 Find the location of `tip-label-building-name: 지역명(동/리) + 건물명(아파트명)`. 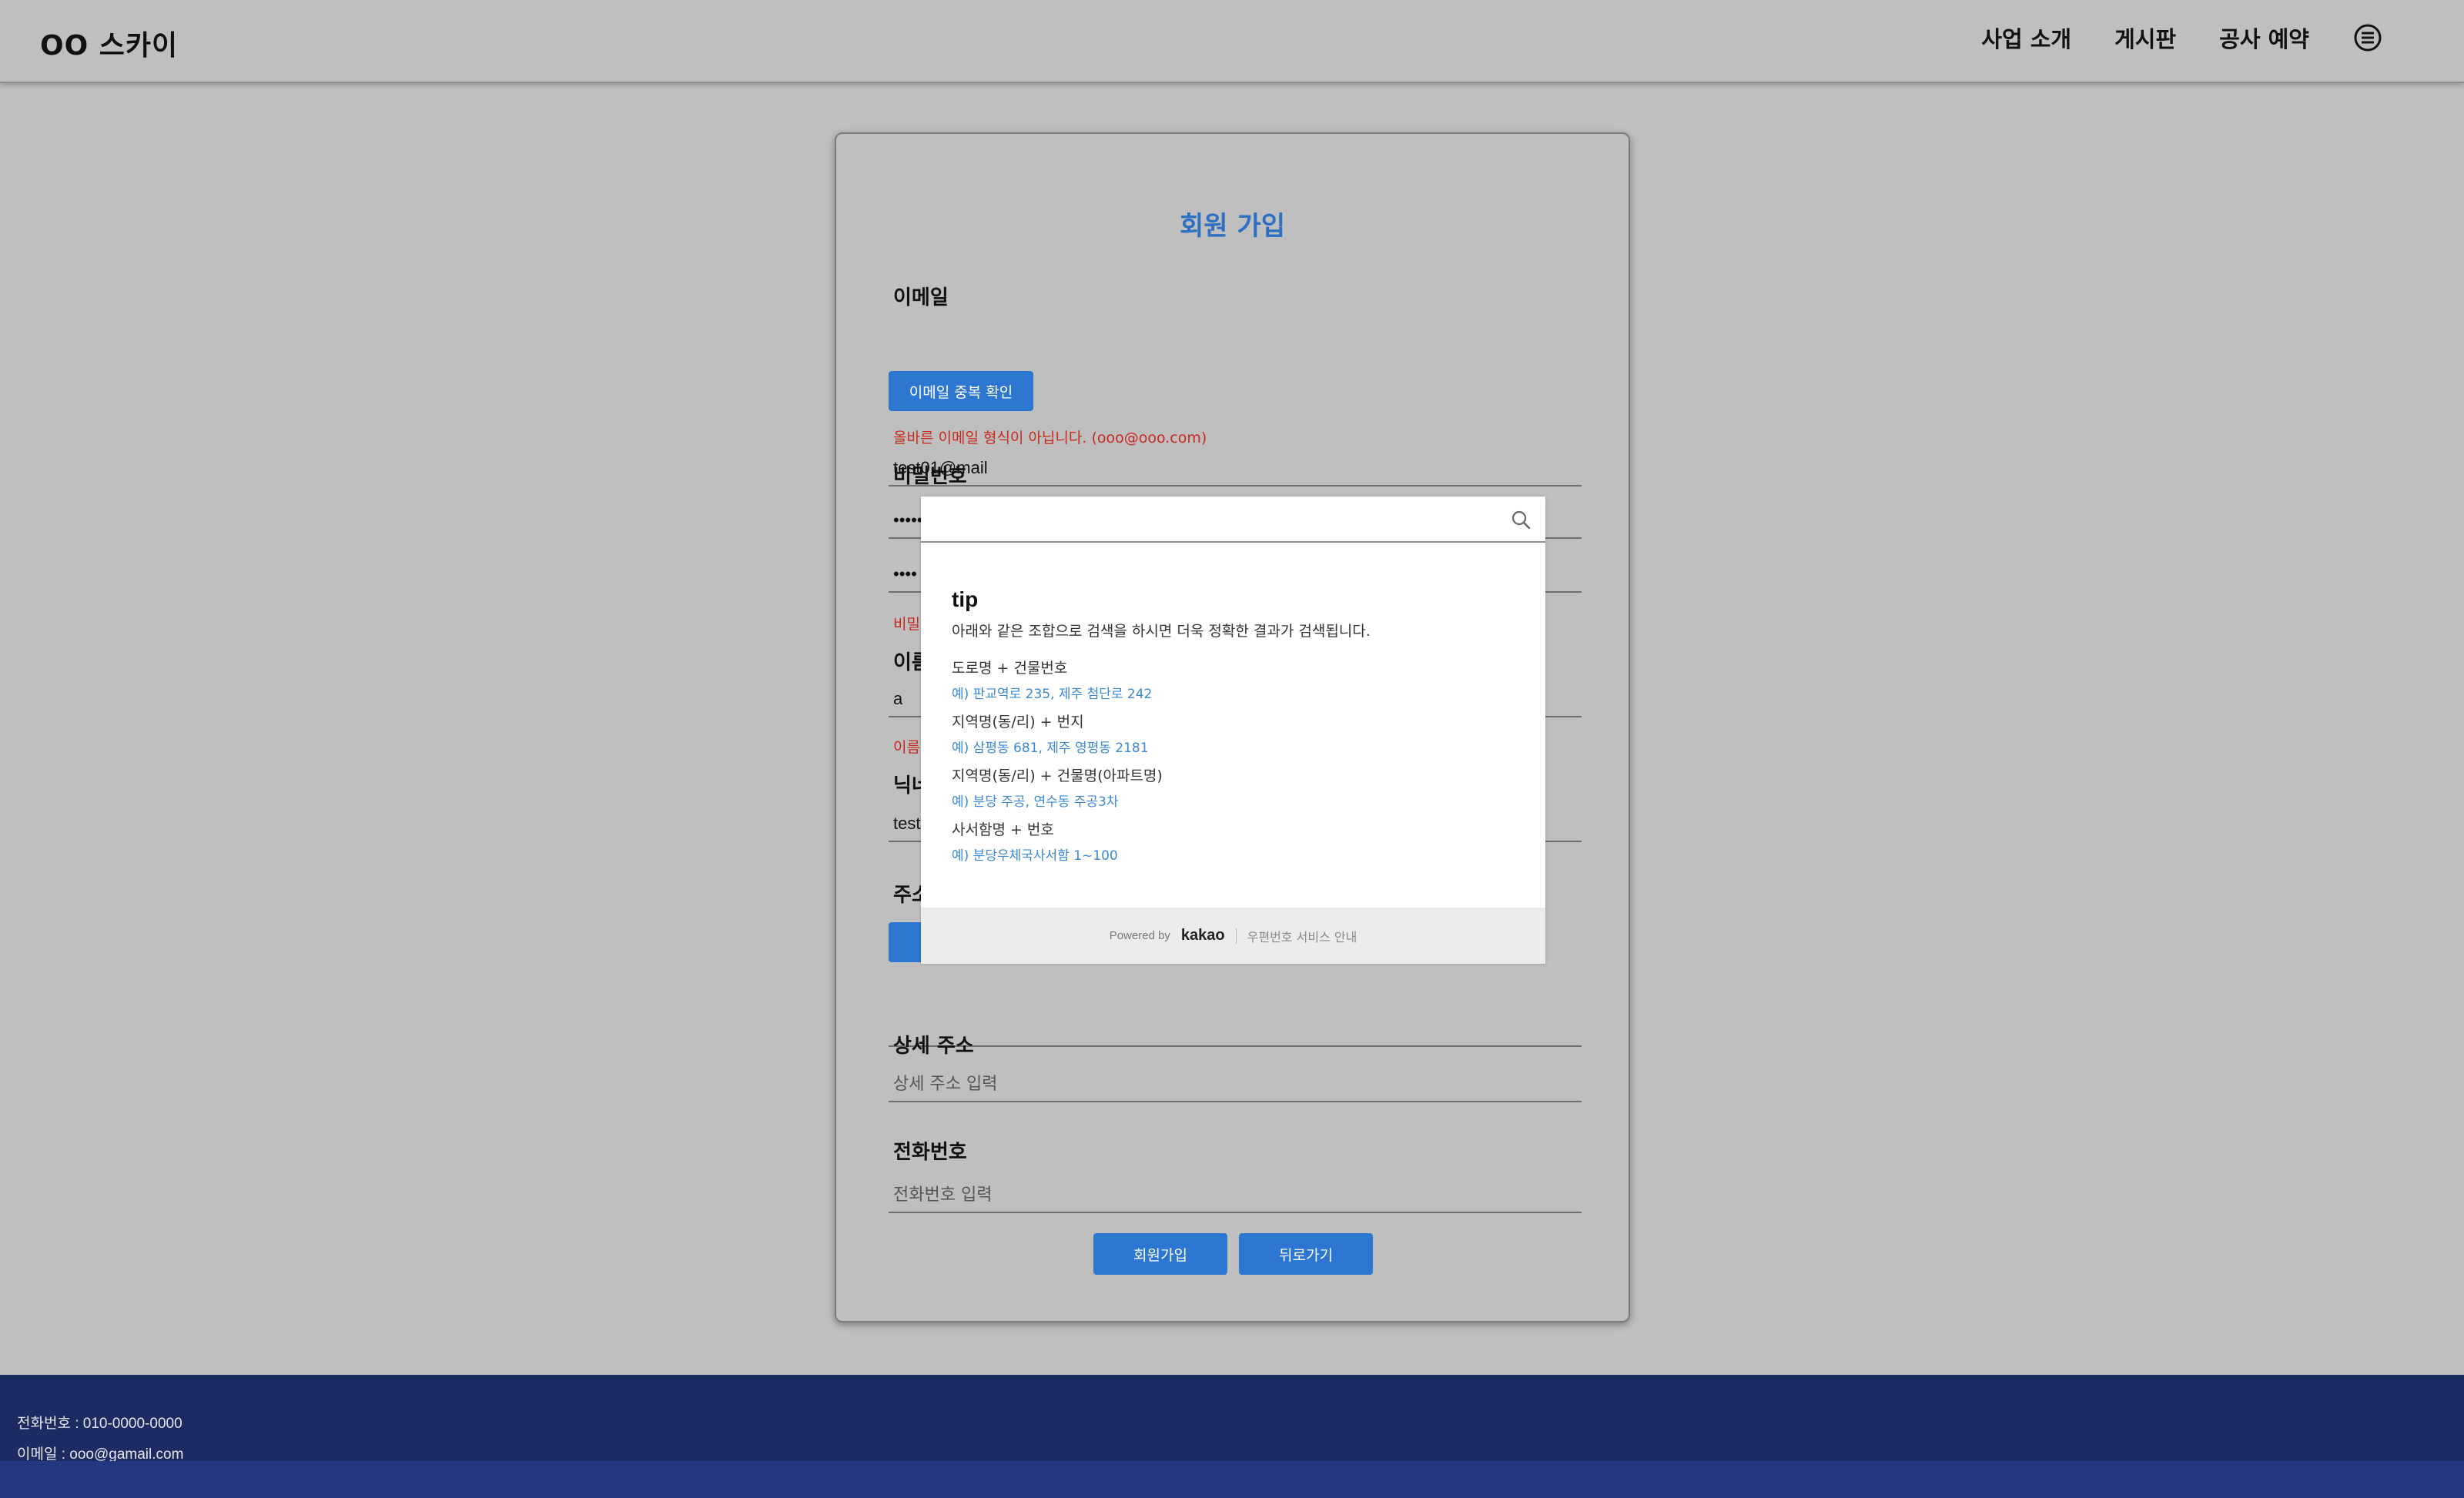

tip-label-building-name: 지역명(동/리) + 건물명(아파트명) is located at coordinates (1057, 775).